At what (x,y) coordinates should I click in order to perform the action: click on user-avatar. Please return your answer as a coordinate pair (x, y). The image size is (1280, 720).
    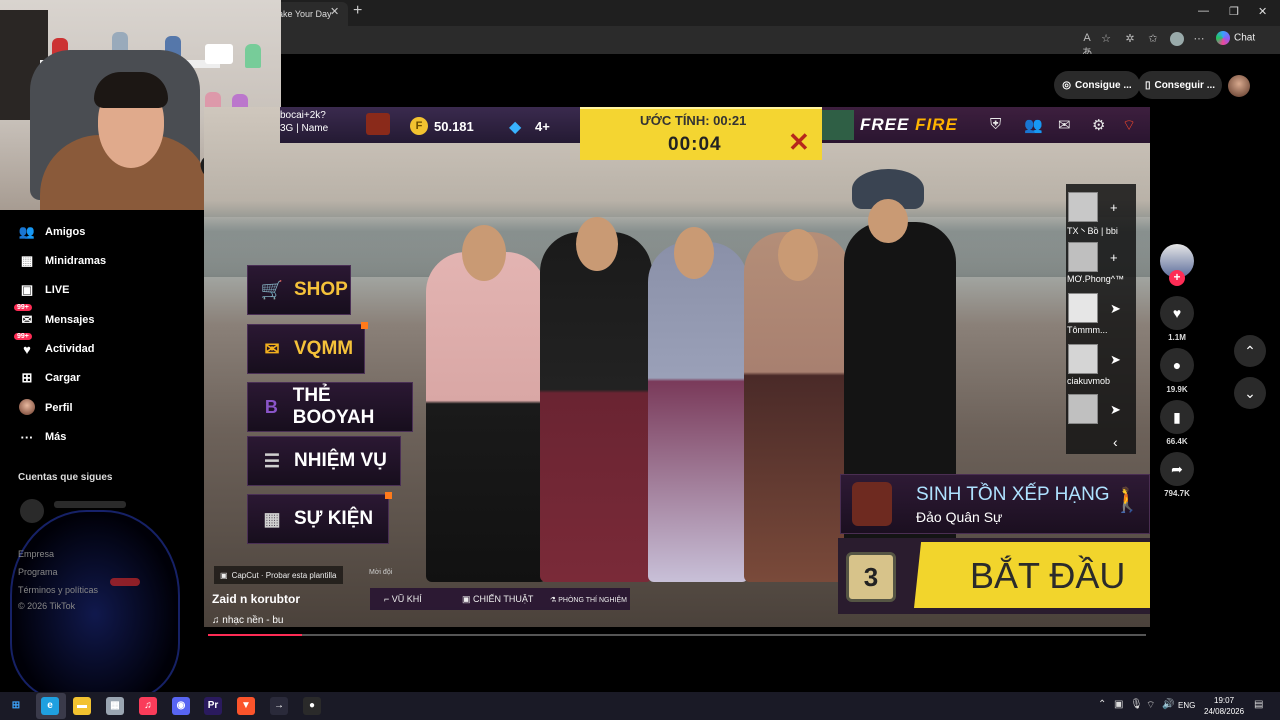
    Looking at the image, I should click on (1239, 86).